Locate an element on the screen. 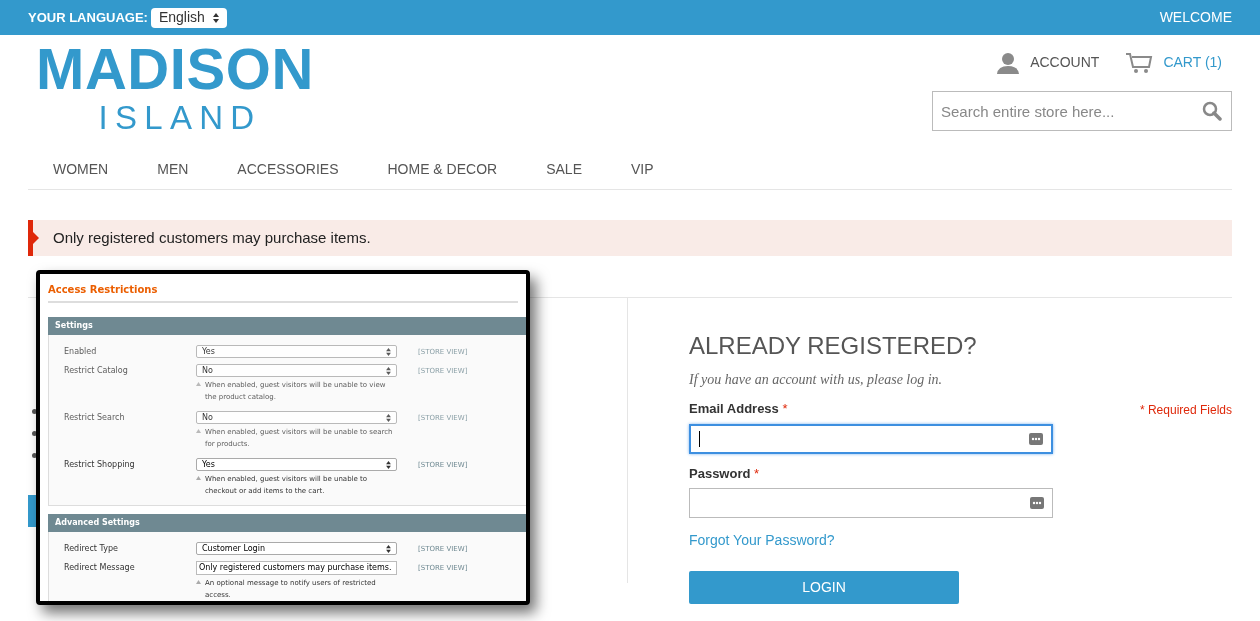 The width and height of the screenshot is (1260, 621). section-header: Settings is located at coordinates (287, 326).